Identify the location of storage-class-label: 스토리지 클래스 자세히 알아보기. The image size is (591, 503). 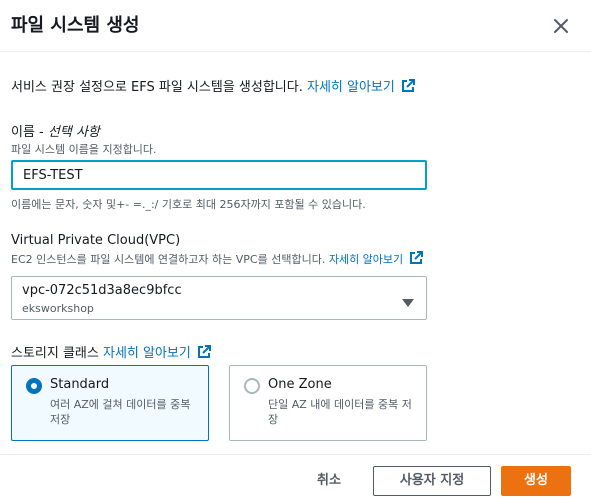
(111, 352).